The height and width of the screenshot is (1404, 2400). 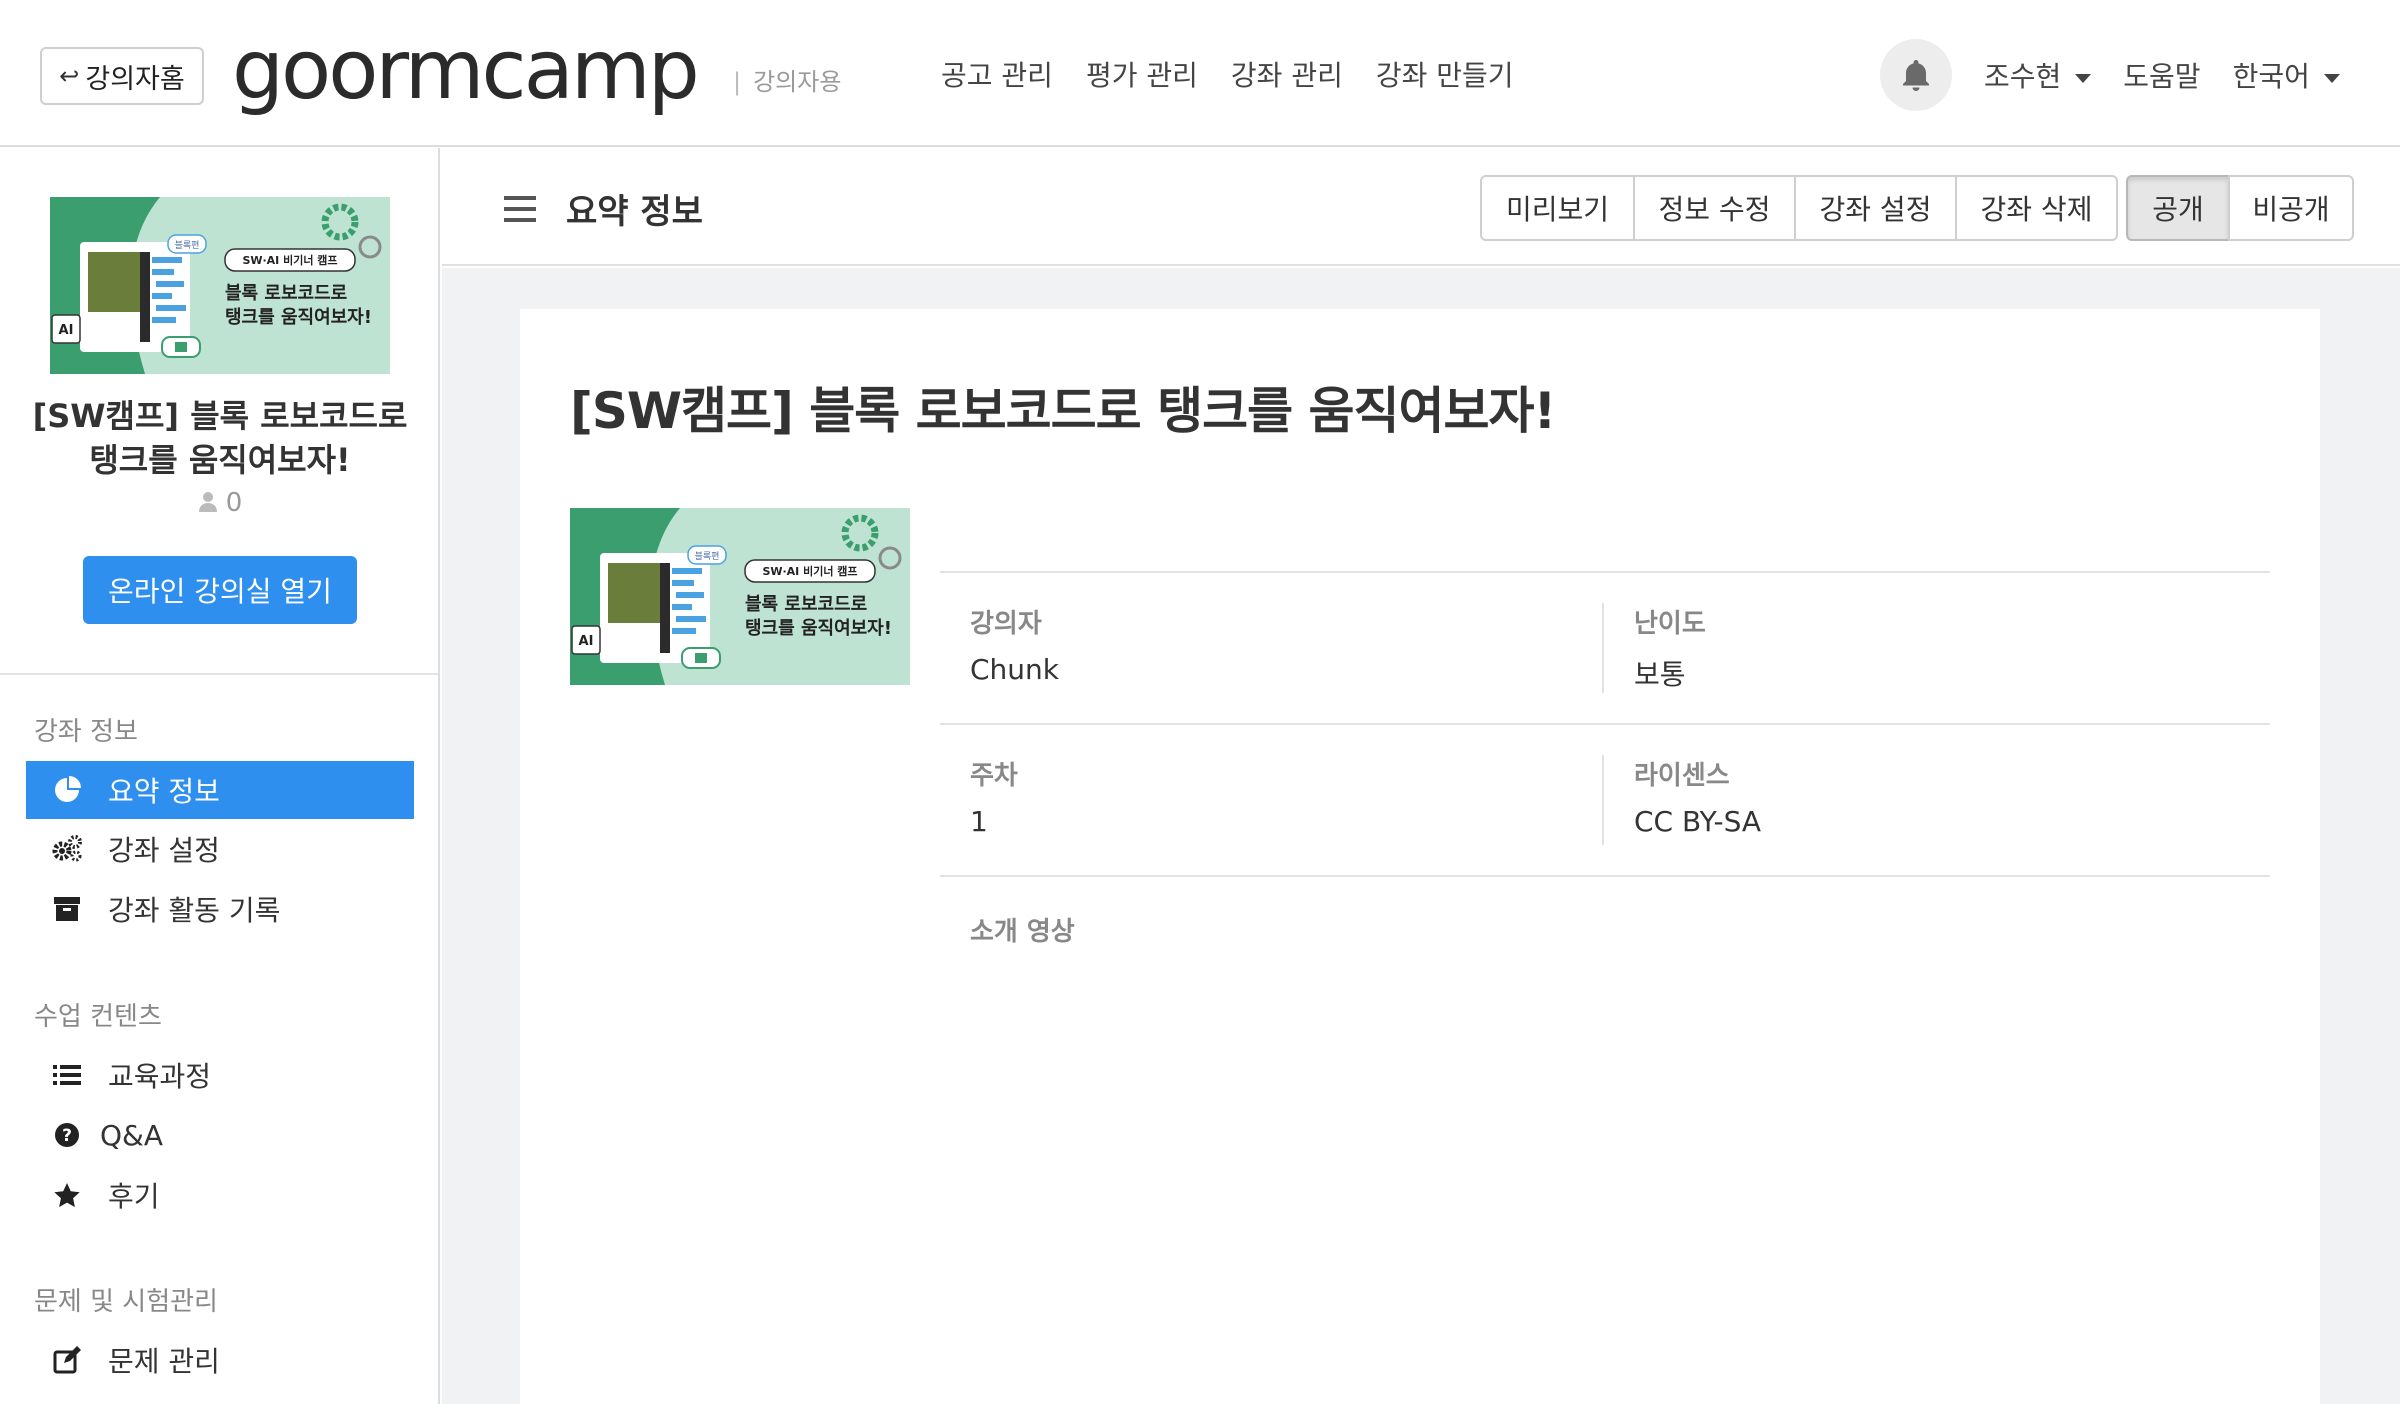 I want to click on pie-chart-icon, so click(x=67, y=790).